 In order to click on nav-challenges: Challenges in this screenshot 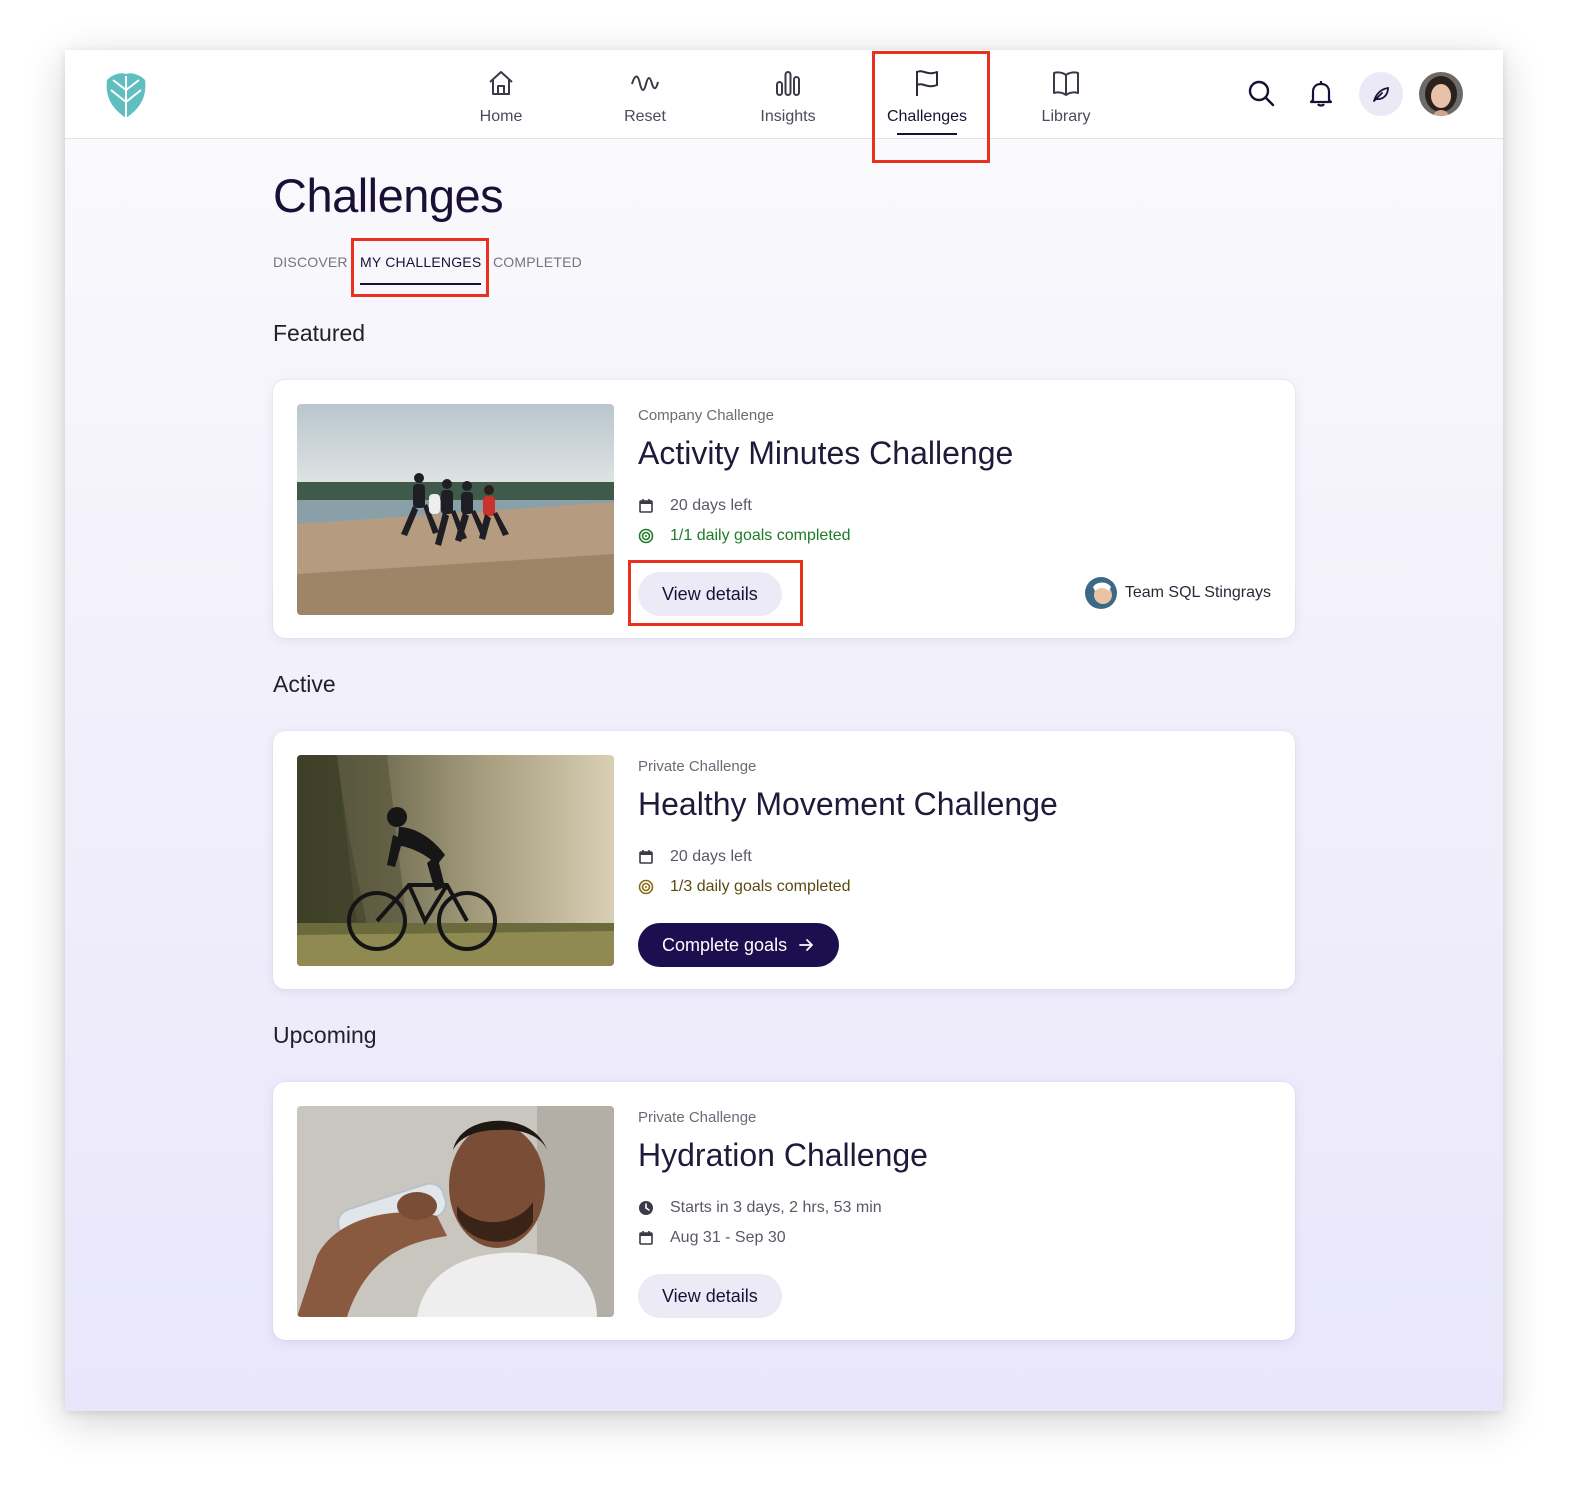, I will do `click(927, 99)`.